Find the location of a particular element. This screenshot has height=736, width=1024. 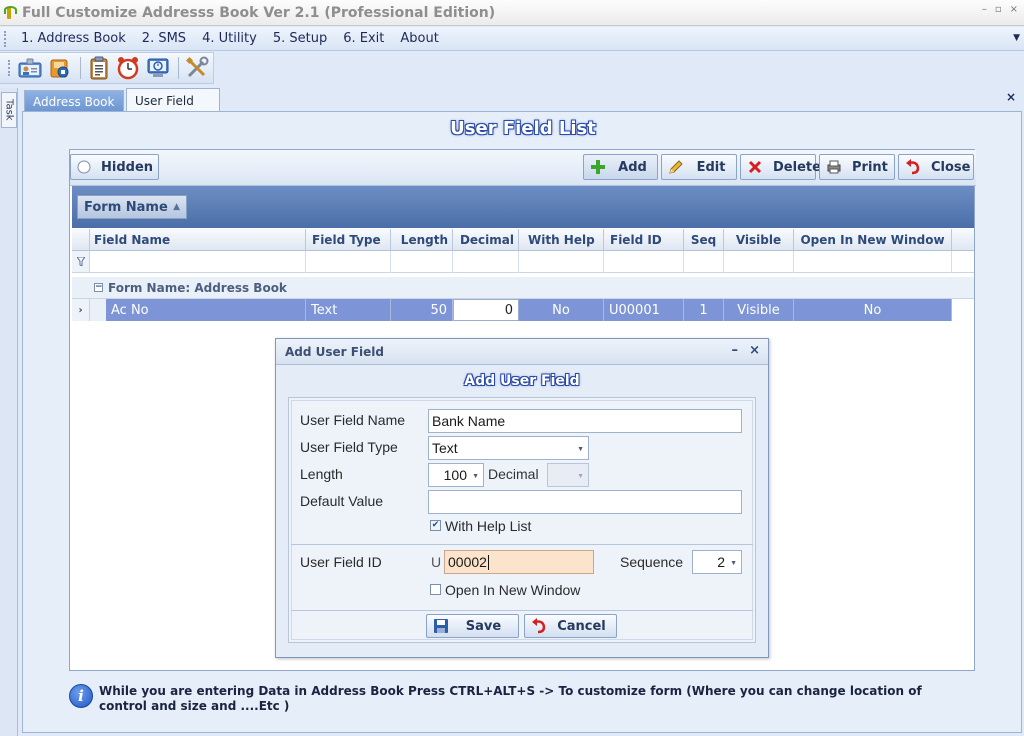

add-button: Add is located at coordinates (620, 167).